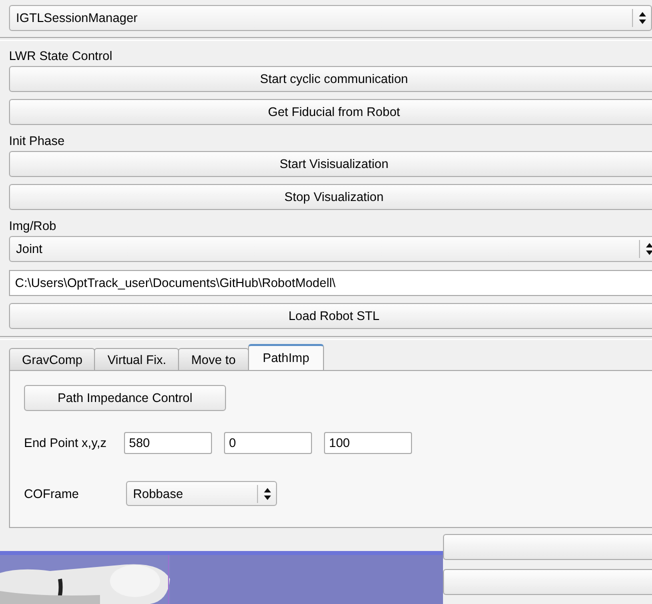  I want to click on end-point-label: End Point x,y,z, so click(66, 443).